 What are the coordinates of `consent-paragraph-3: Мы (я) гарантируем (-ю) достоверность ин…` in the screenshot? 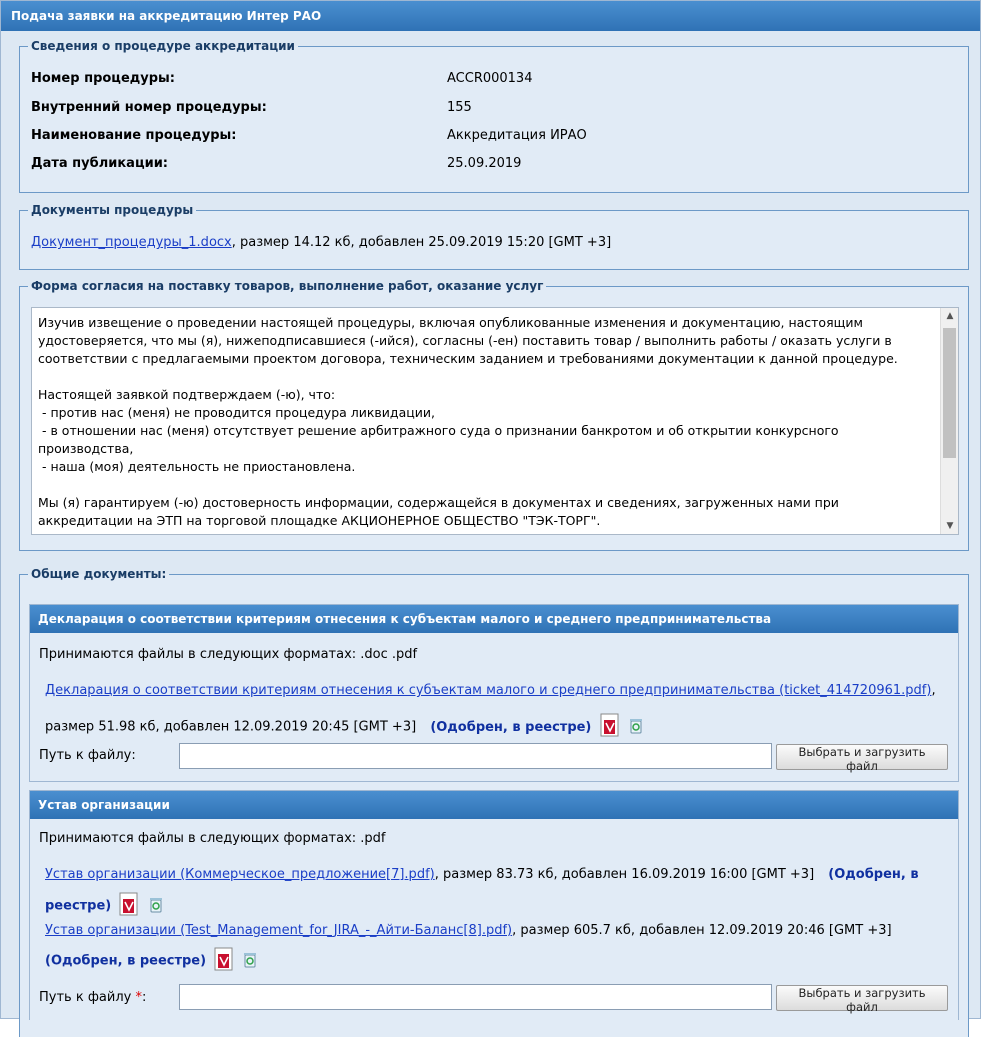 It's located at (438, 511).